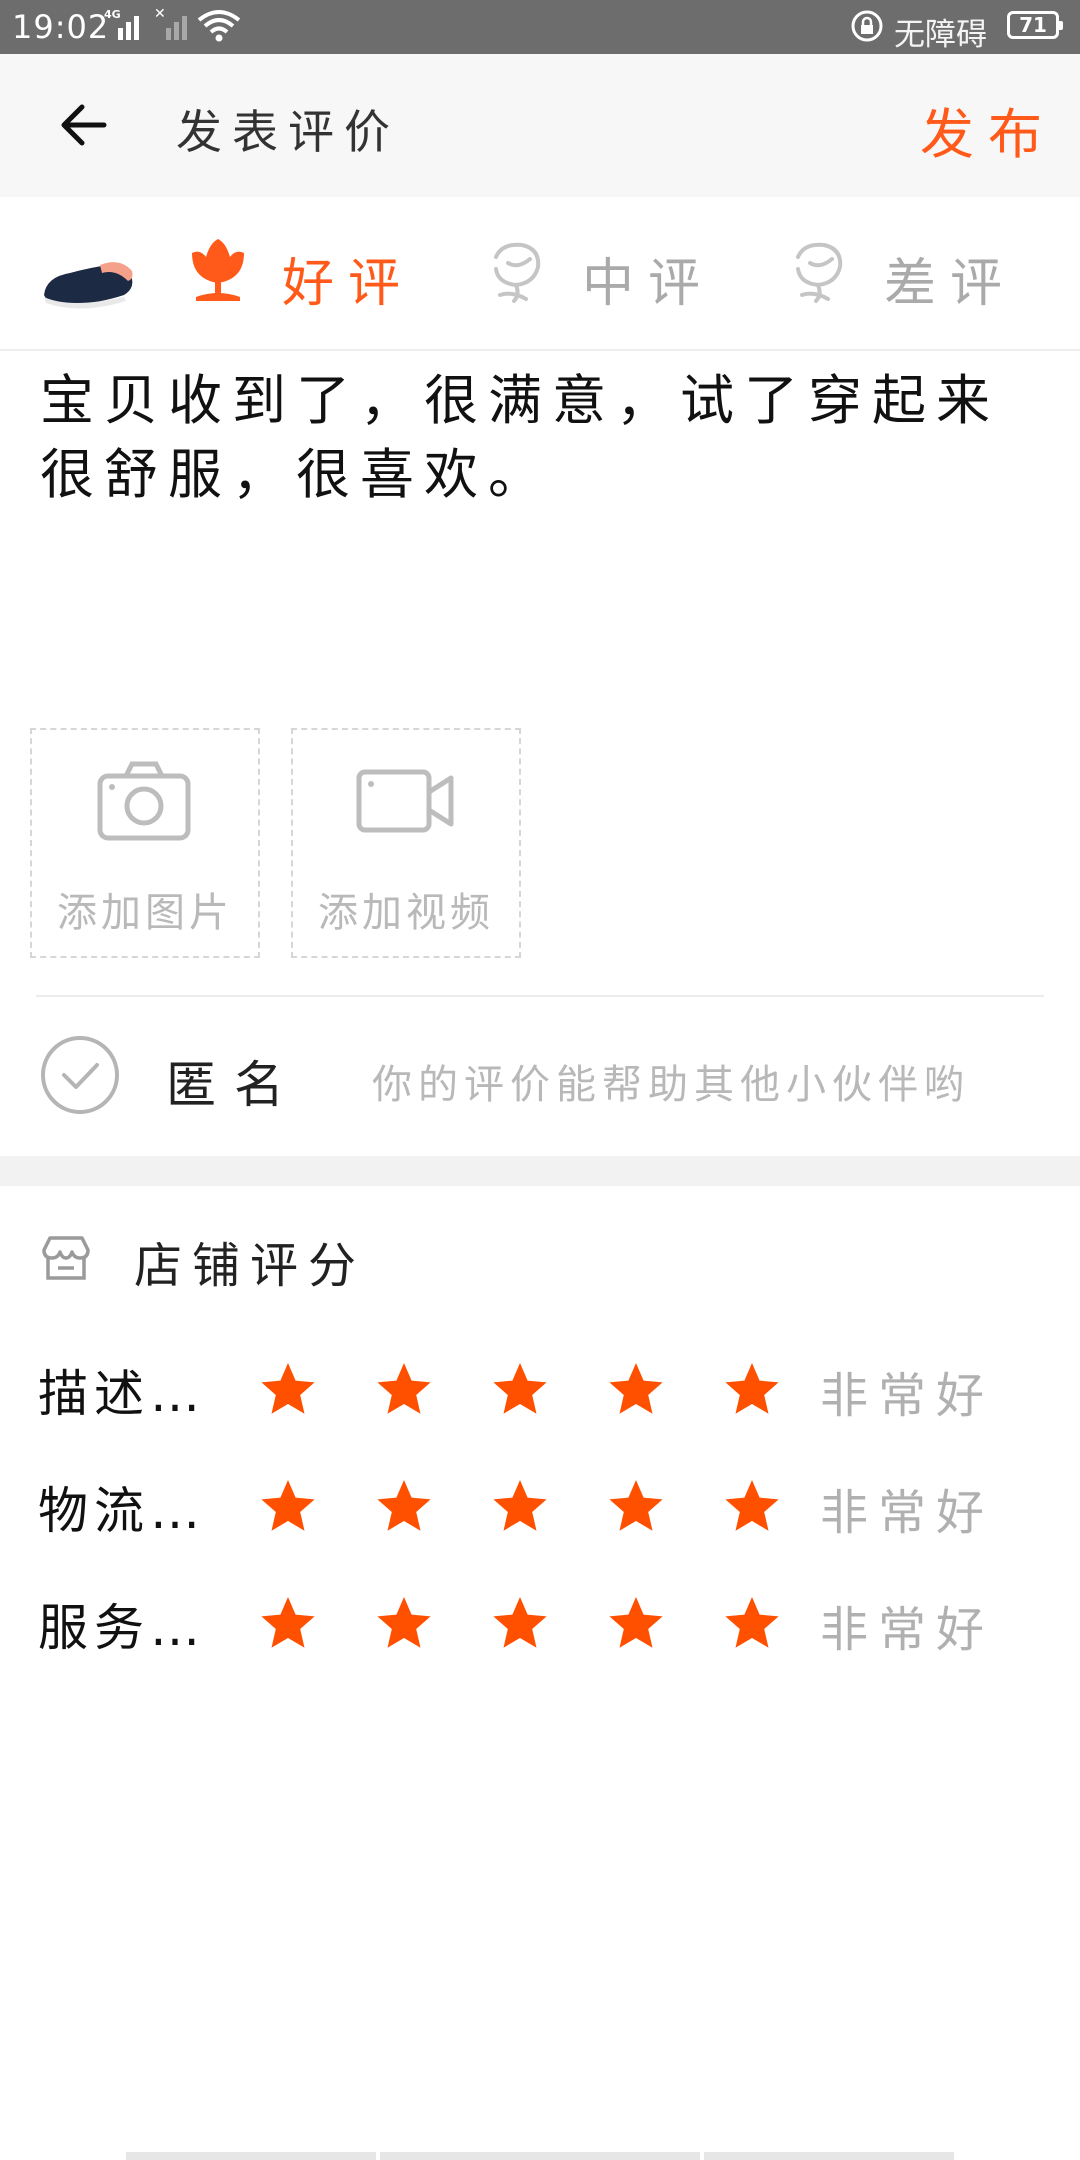 This screenshot has width=1080, height=2160. Describe the element at coordinates (348, 284) in the screenshot. I see `tab-label: 好评` at that location.